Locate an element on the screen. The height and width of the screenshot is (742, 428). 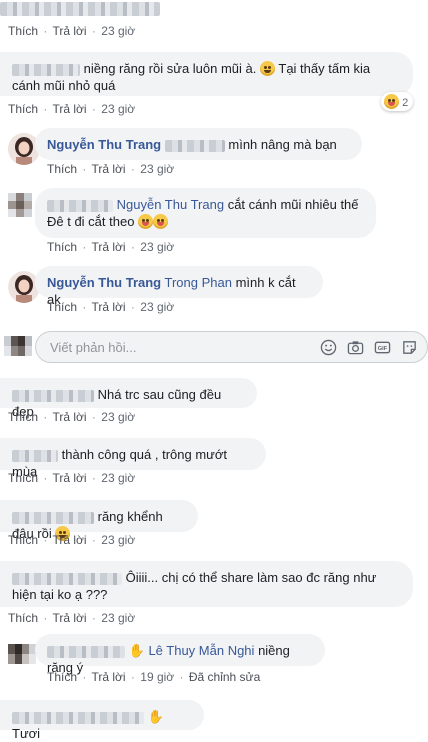
comment-text-2: Đê t đi cắt theo is located at coordinates (91, 221).